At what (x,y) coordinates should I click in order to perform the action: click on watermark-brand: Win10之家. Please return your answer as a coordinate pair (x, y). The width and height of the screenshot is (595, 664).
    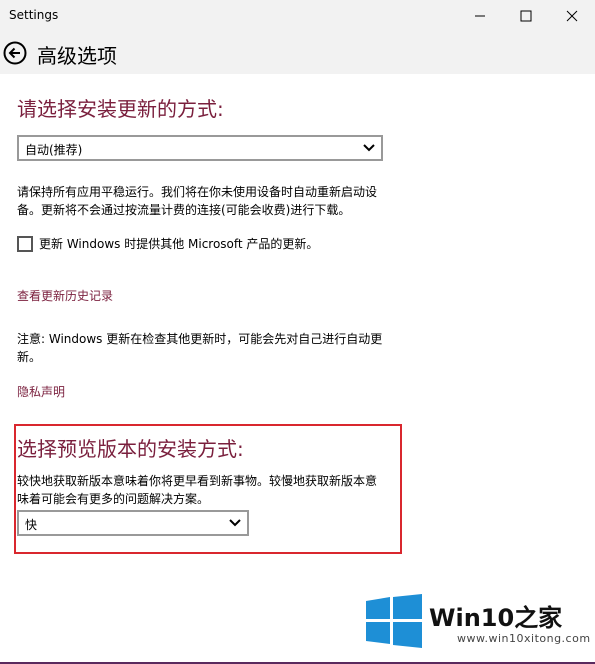
    Looking at the image, I should click on (495, 615).